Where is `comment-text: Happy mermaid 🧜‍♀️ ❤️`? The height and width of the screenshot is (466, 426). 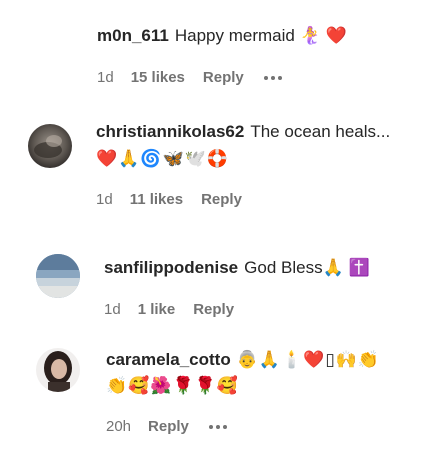 comment-text: Happy mermaid 🧜‍♀️ ❤️ is located at coordinates (260, 35).